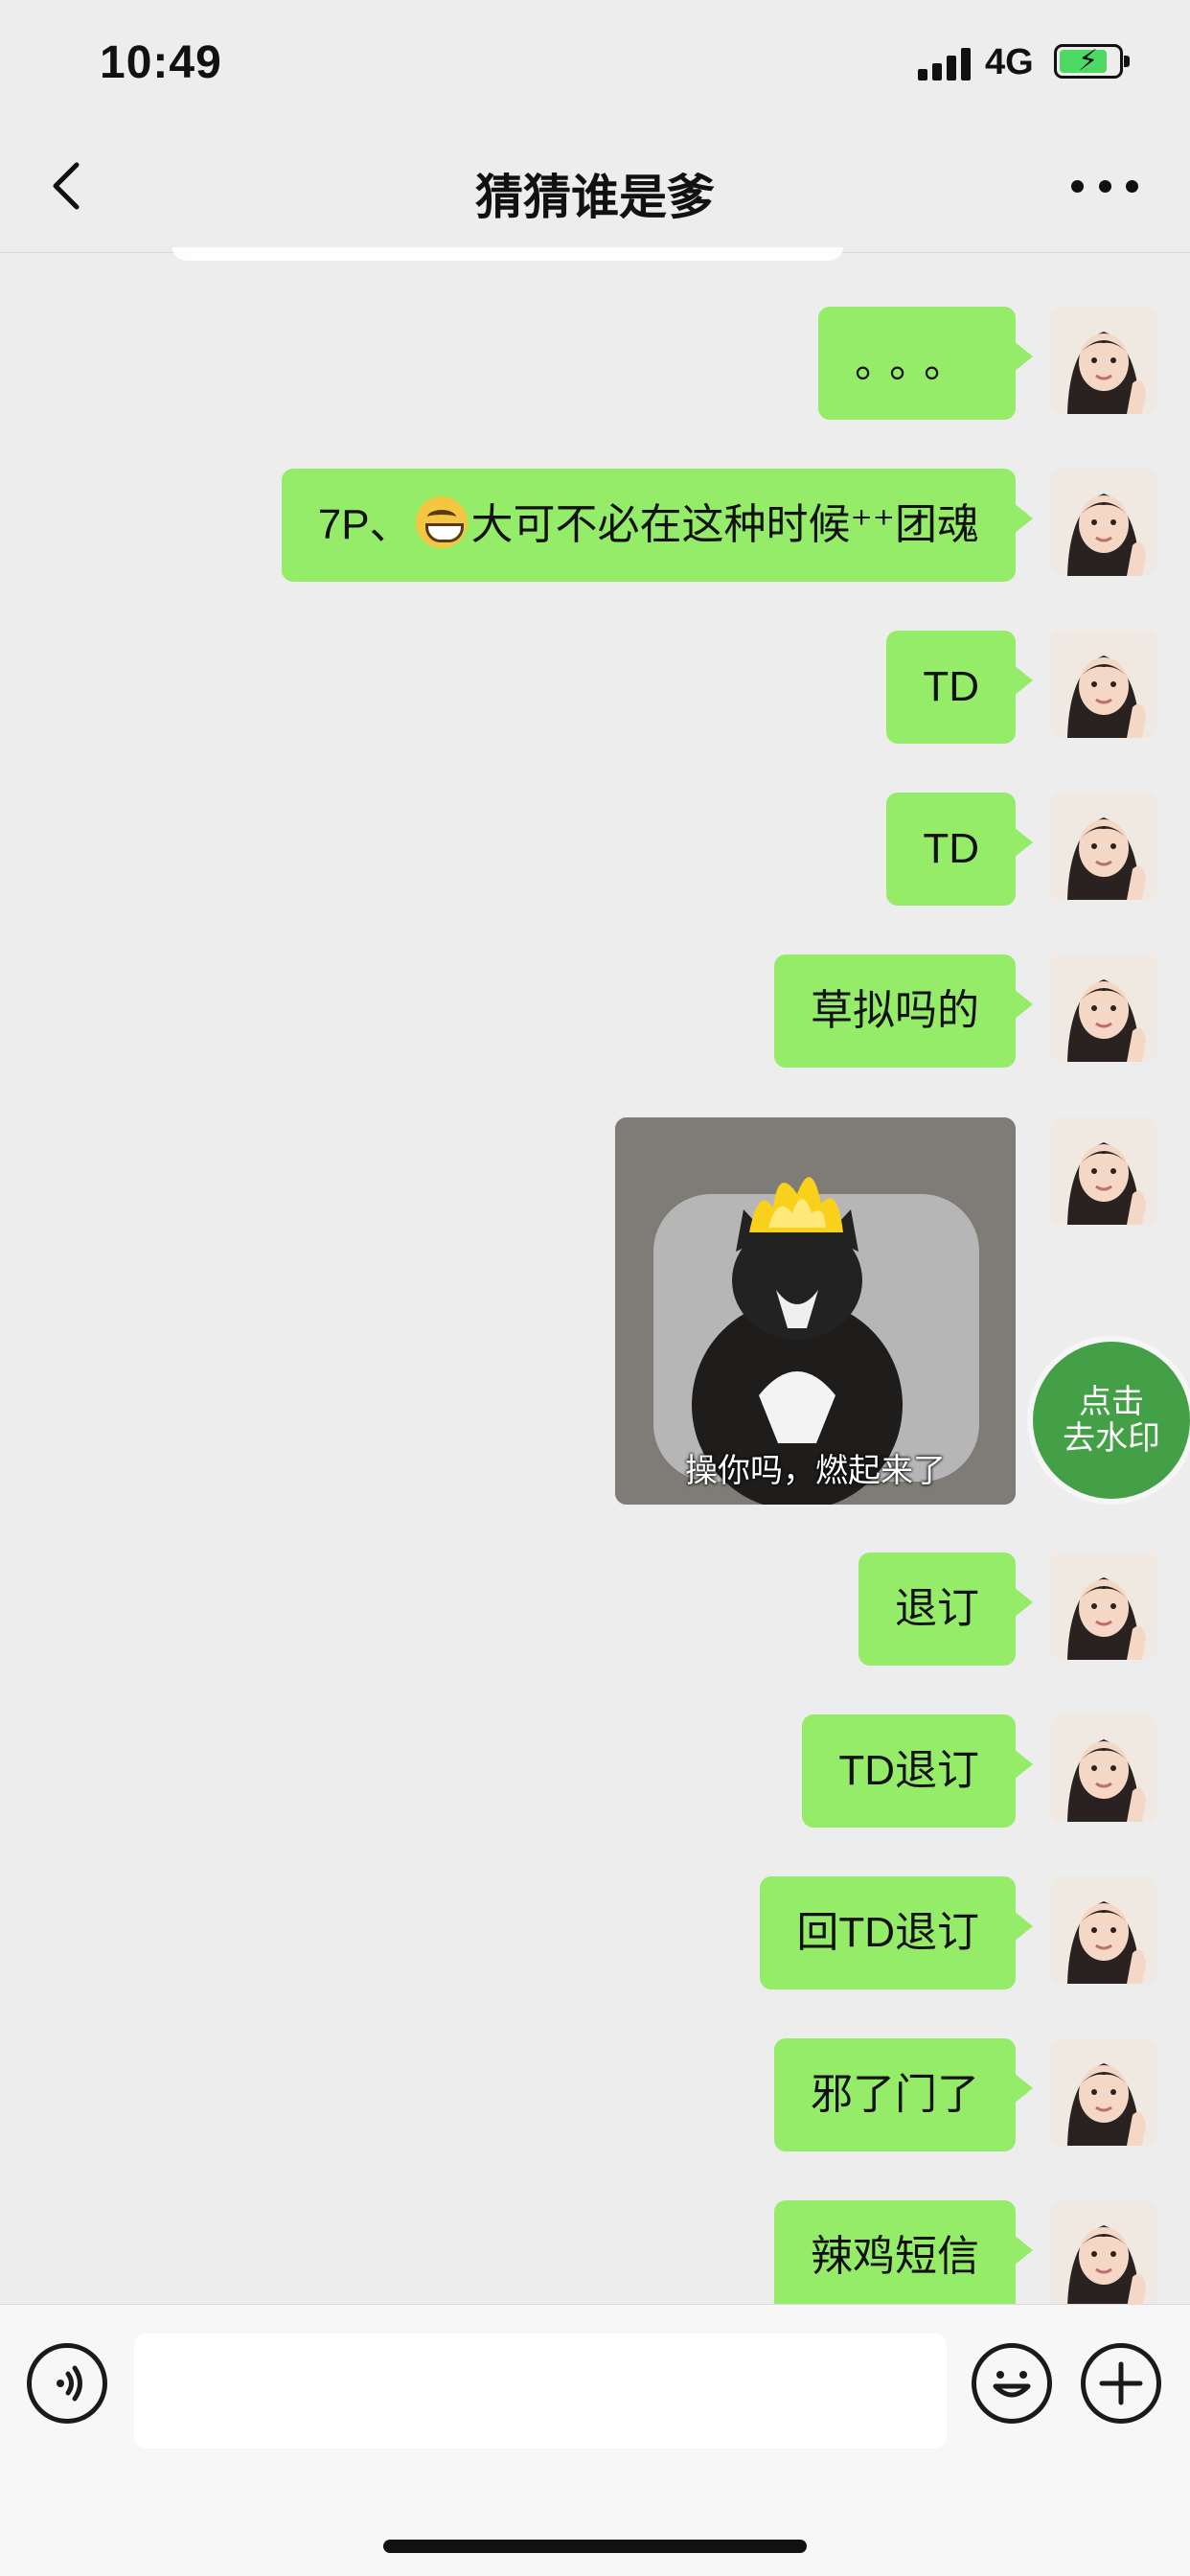 This screenshot has height=2576, width=1190. I want to click on message-text: 7P、, so click(365, 525).